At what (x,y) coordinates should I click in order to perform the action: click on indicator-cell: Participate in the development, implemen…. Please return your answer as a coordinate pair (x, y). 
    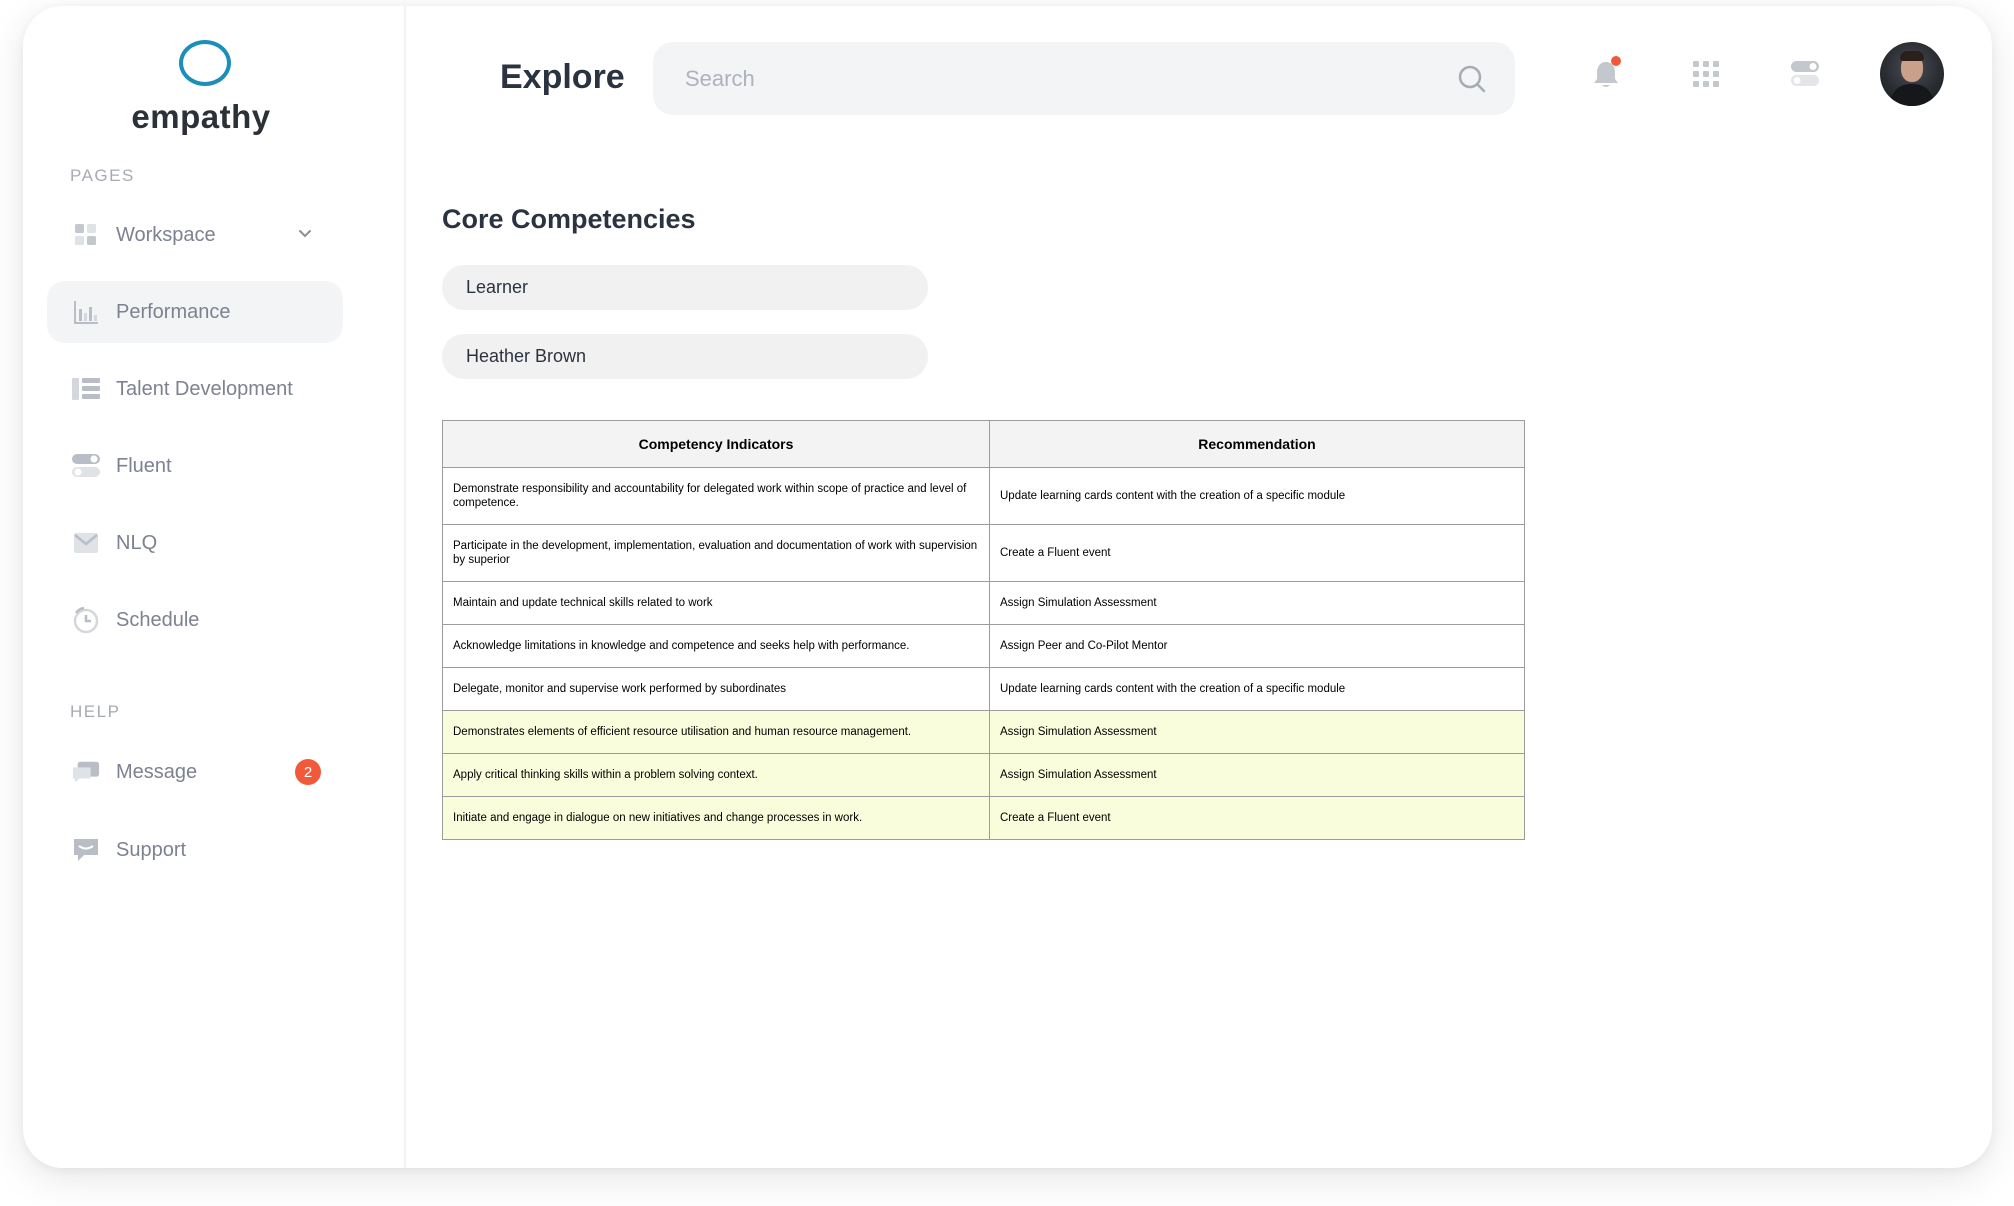
    Looking at the image, I should click on (716, 553).